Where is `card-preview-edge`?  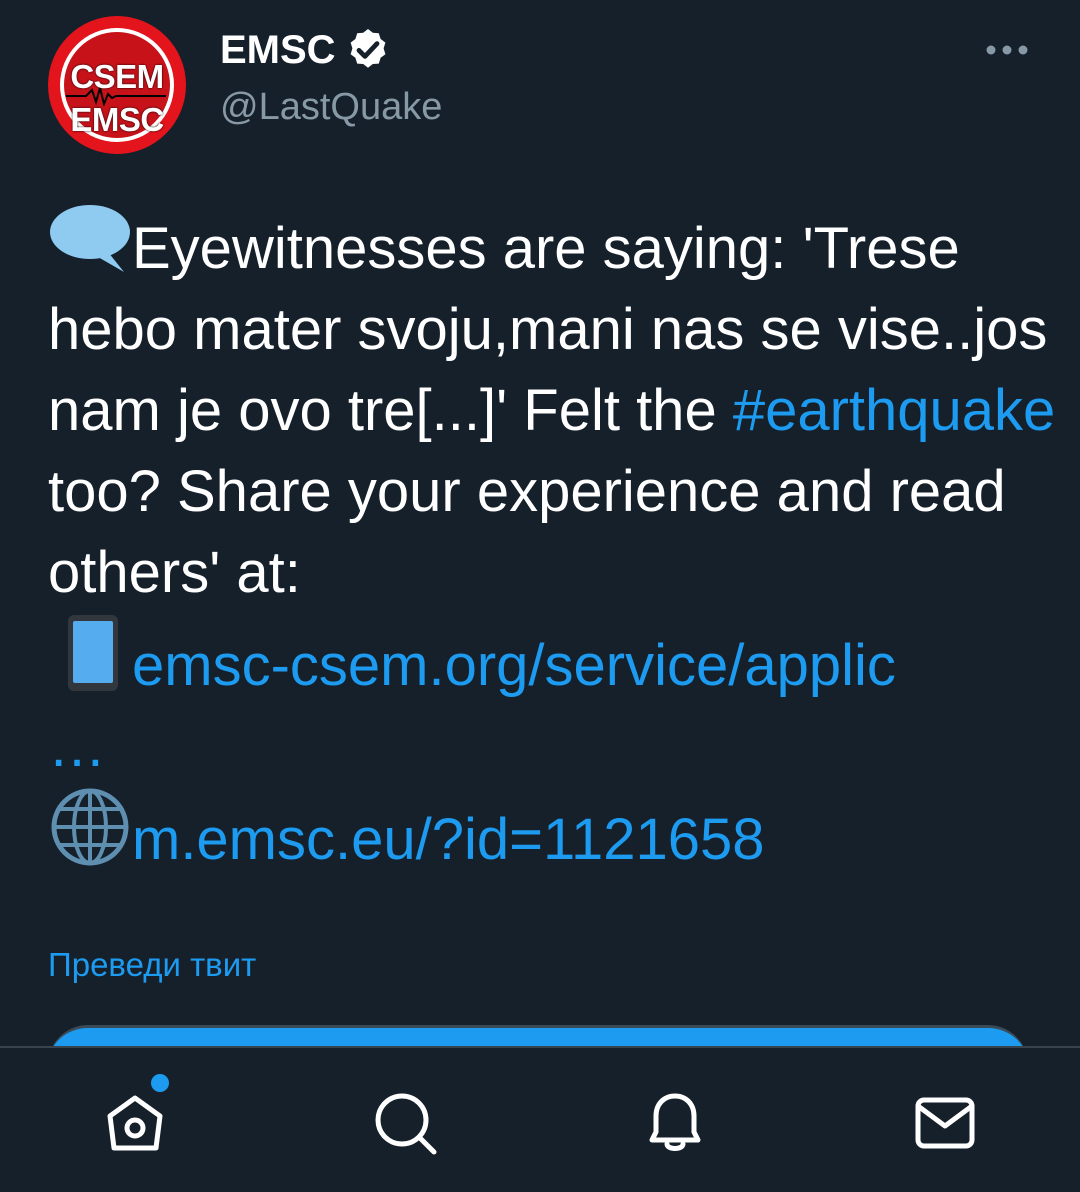 card-preview-edge is located at coordinates (538, 1035).